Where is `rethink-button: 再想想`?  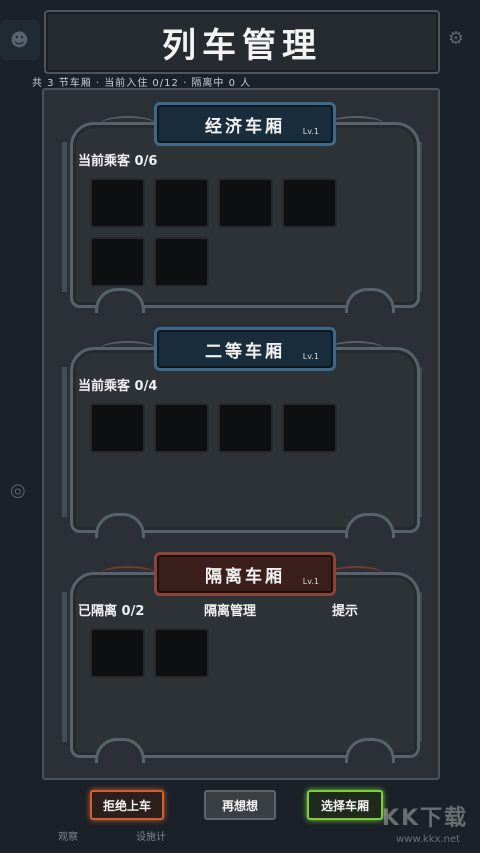 rethink-button: 再想想 is located at coordinates (240, 805).